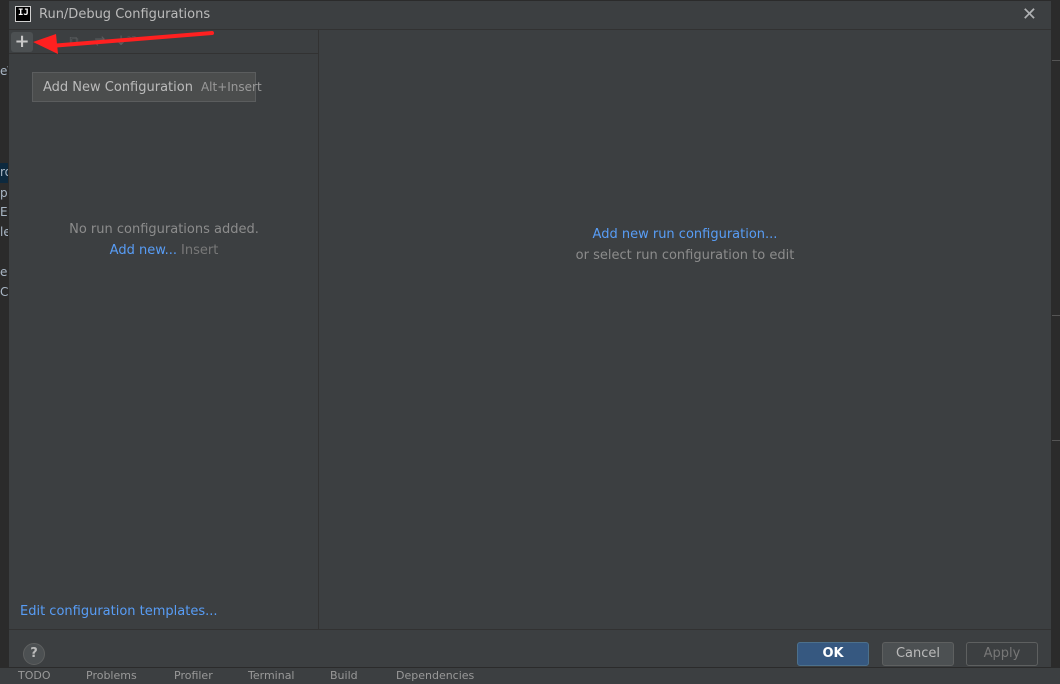  What do you see at coordinates (111, 675) in the screenshot?
I see `tool-window-problems: Problems` at bounding box center [111, 675].